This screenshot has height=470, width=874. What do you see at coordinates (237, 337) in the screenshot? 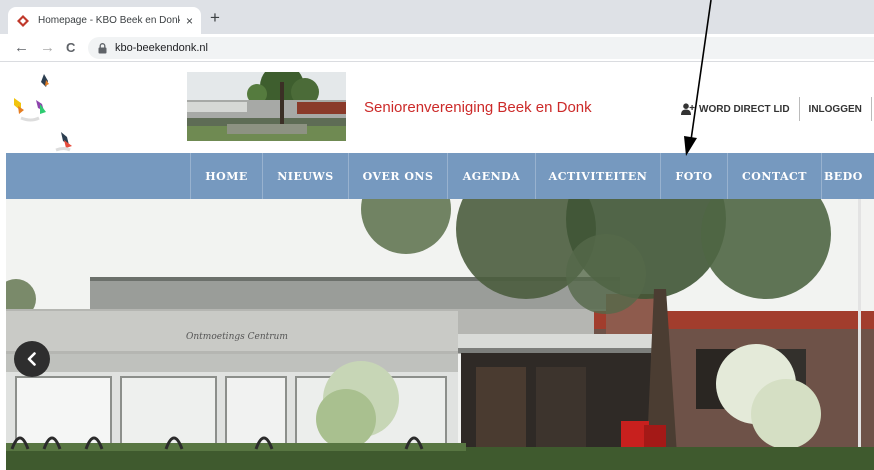
I see `building-sign: Ontmoetings Centrum` at bounding box center [237, 337].